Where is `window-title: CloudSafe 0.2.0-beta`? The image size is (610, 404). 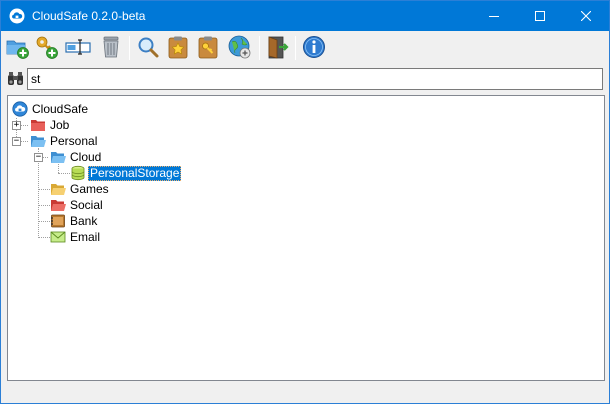 window-title: CloudSafe 0.2.0-beta is located at coordinates (89, 16).